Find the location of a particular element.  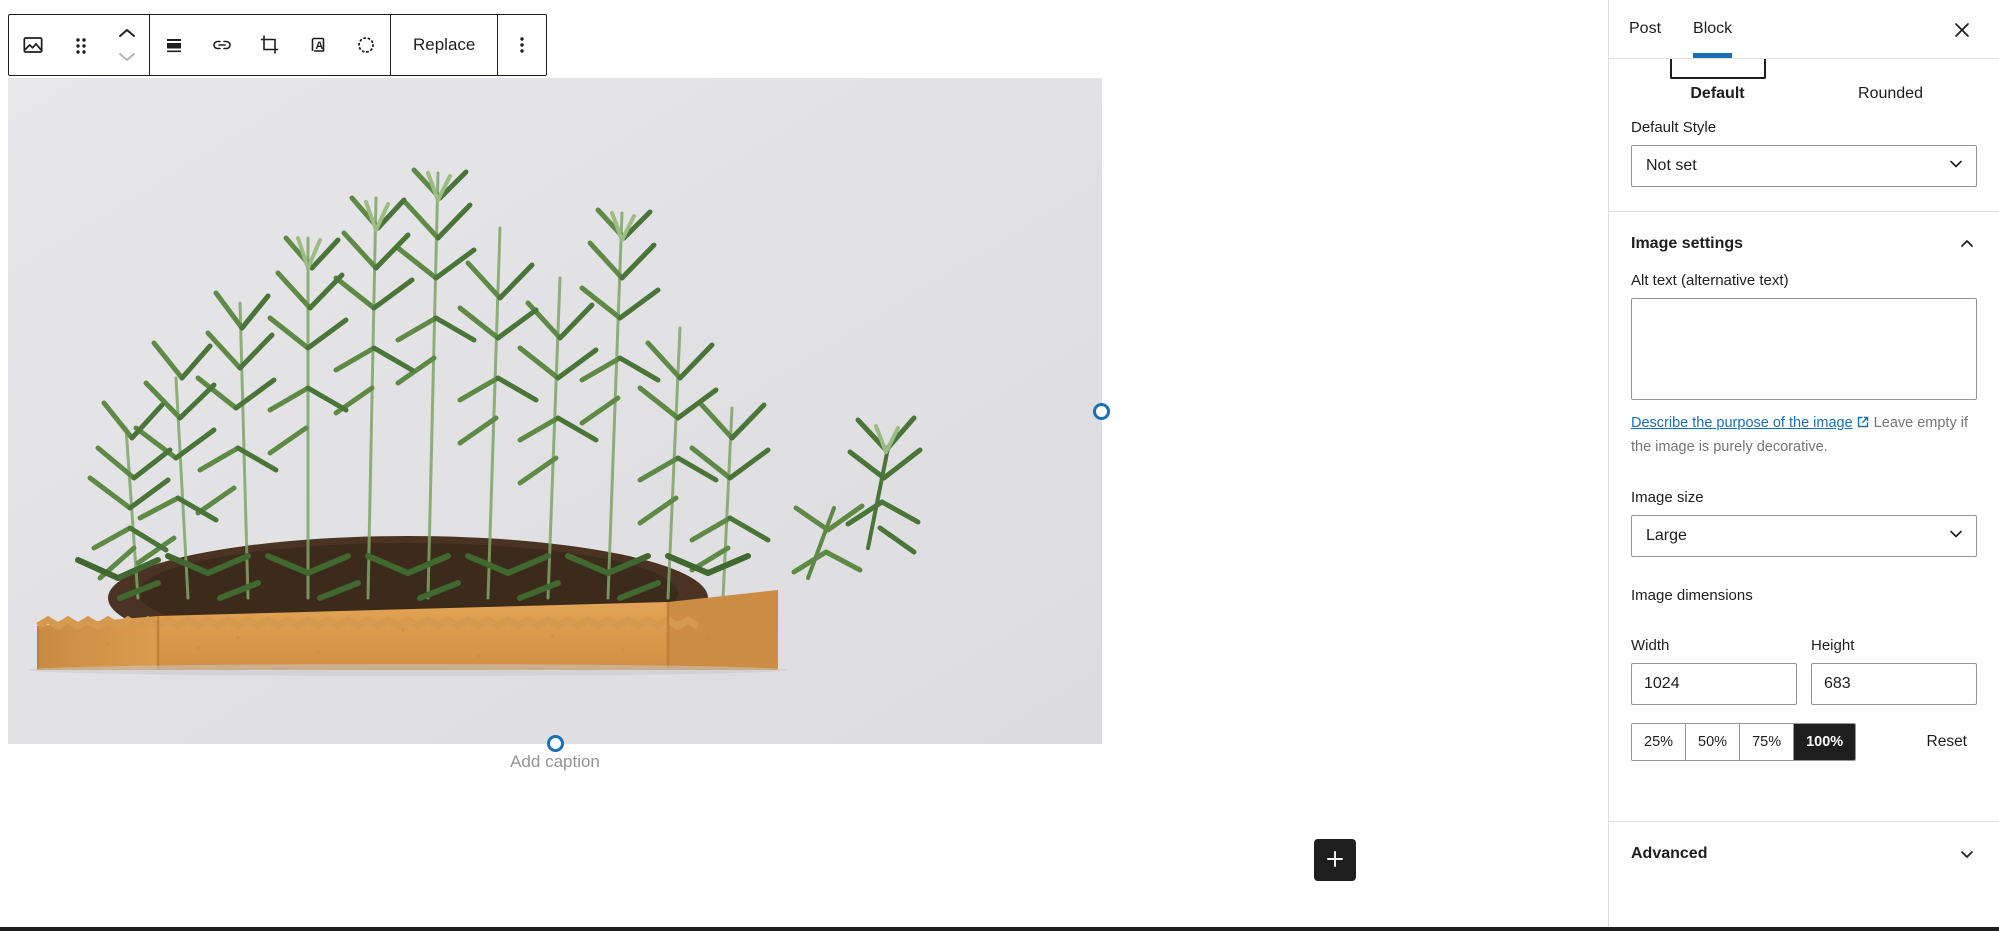

reset-dimensions-button: Reset is located at coordinates (1947, 742).